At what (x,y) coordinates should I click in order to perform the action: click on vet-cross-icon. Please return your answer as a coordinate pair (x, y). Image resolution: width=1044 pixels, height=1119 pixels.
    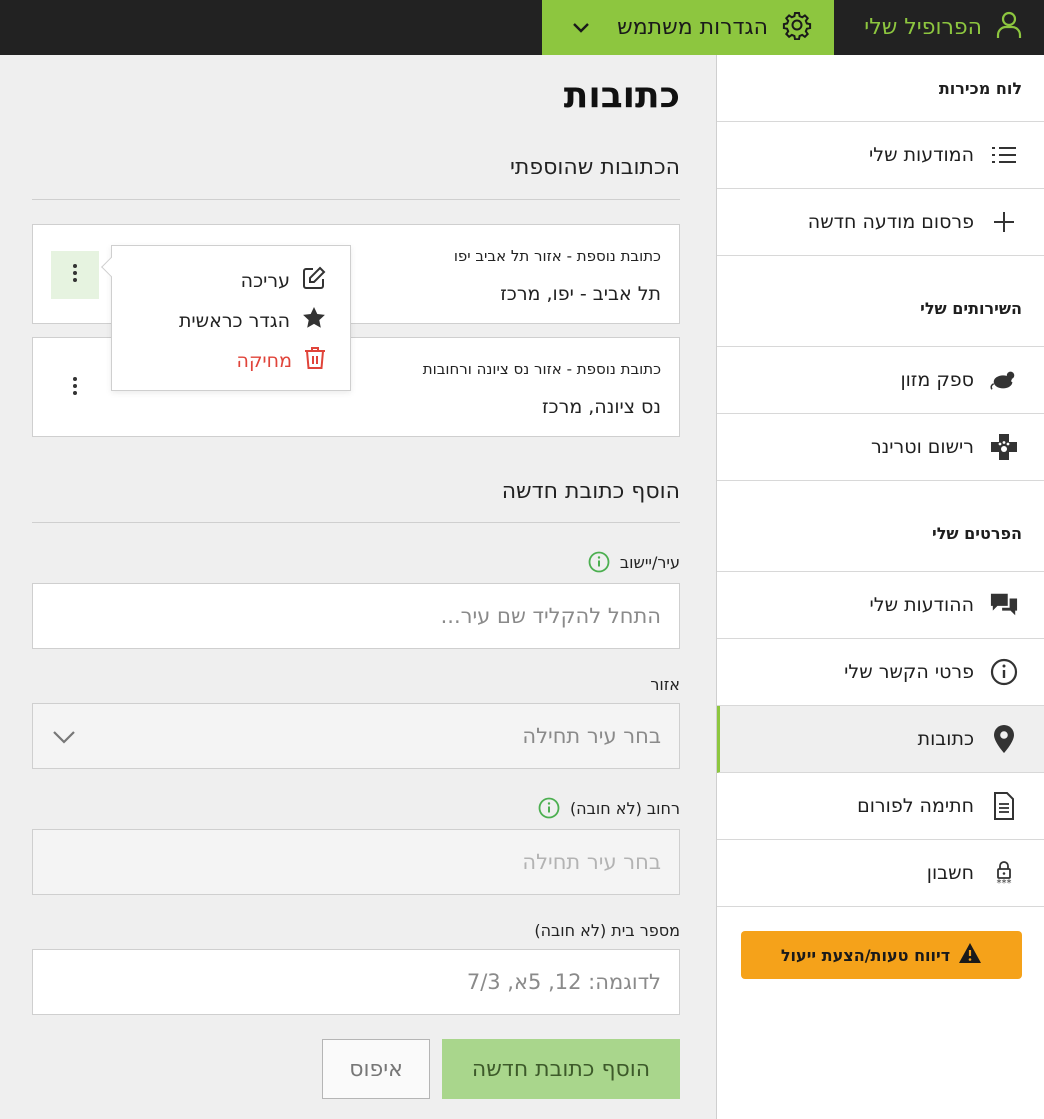
    Looking at the image, I should click on (1004, 447).